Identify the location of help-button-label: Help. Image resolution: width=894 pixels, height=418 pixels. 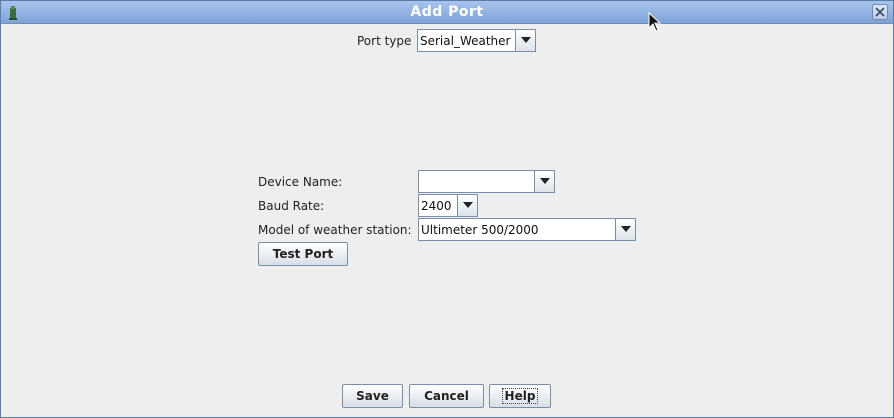
(520, 396).